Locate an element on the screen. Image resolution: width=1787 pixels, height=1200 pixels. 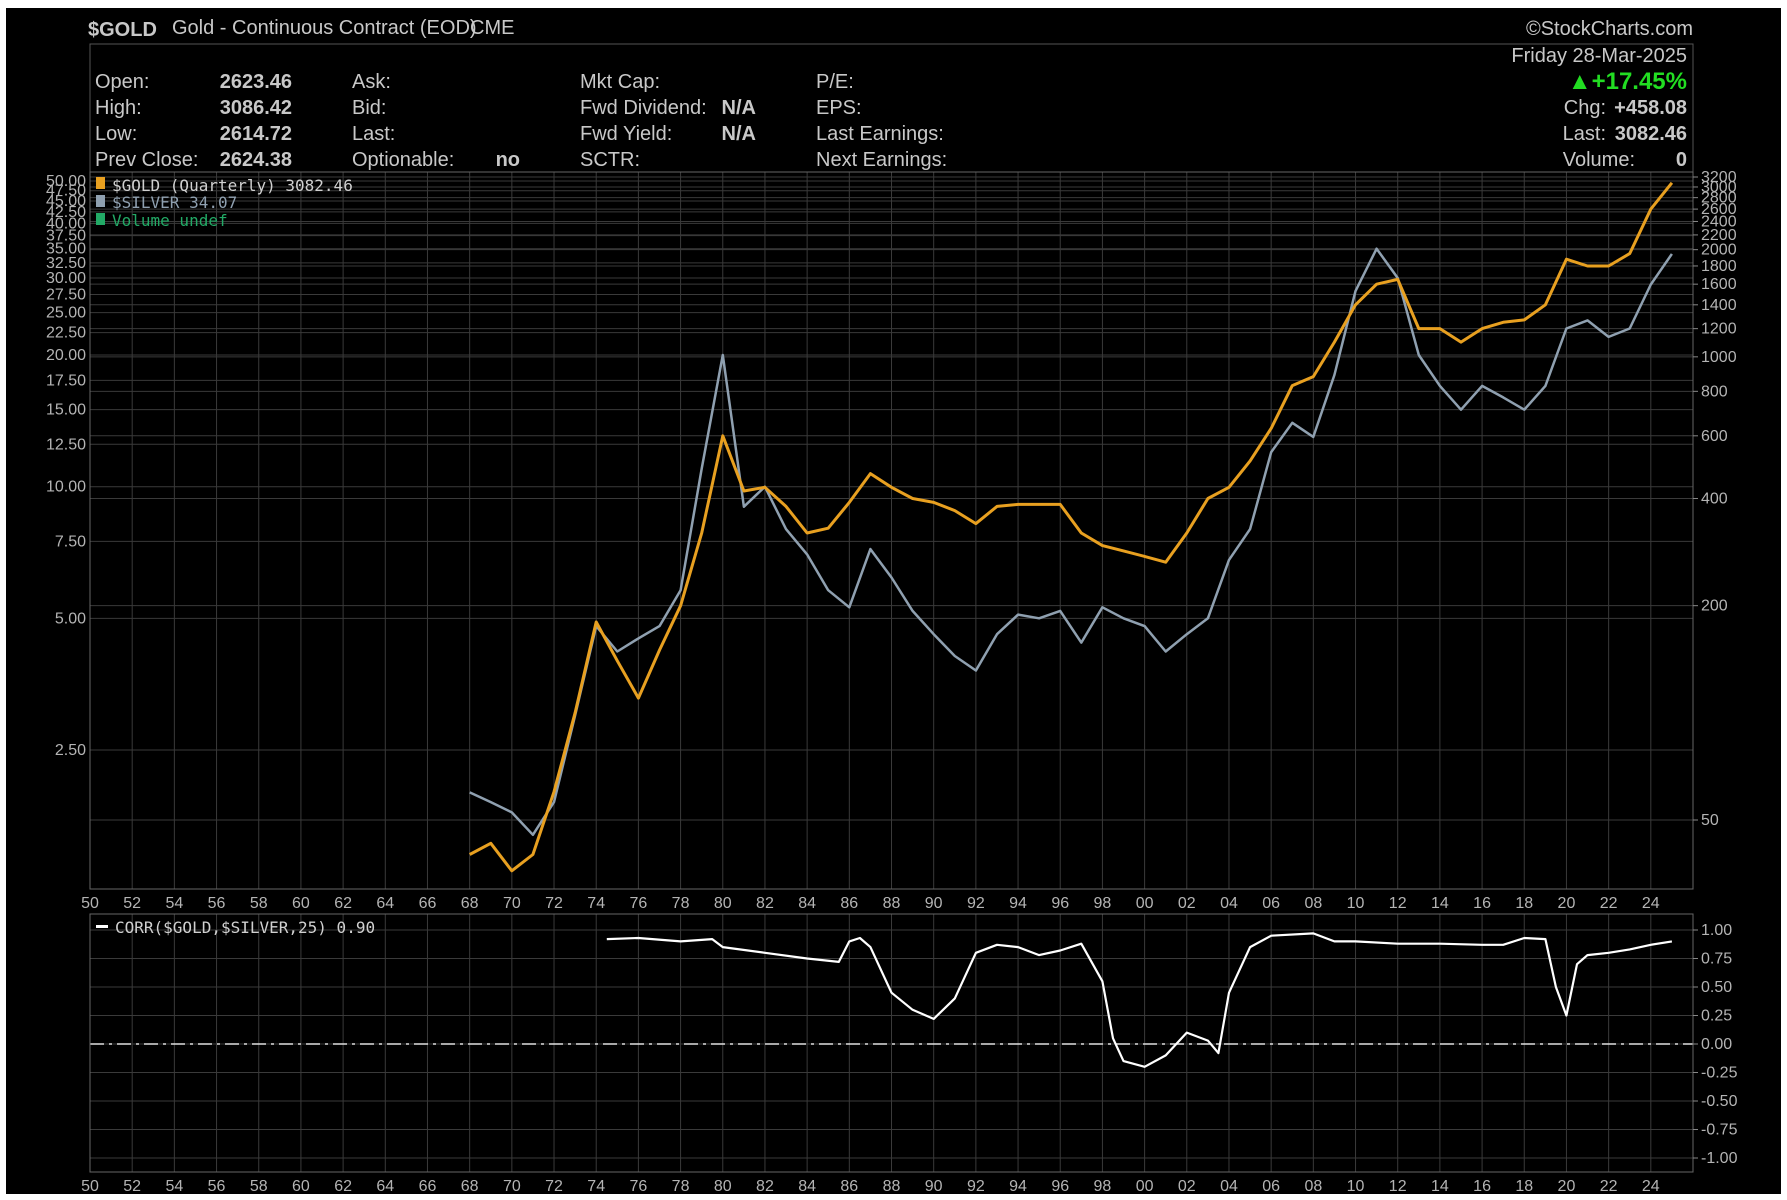
main-x-tick-label: 06 is located at coordinates (1271, 903).